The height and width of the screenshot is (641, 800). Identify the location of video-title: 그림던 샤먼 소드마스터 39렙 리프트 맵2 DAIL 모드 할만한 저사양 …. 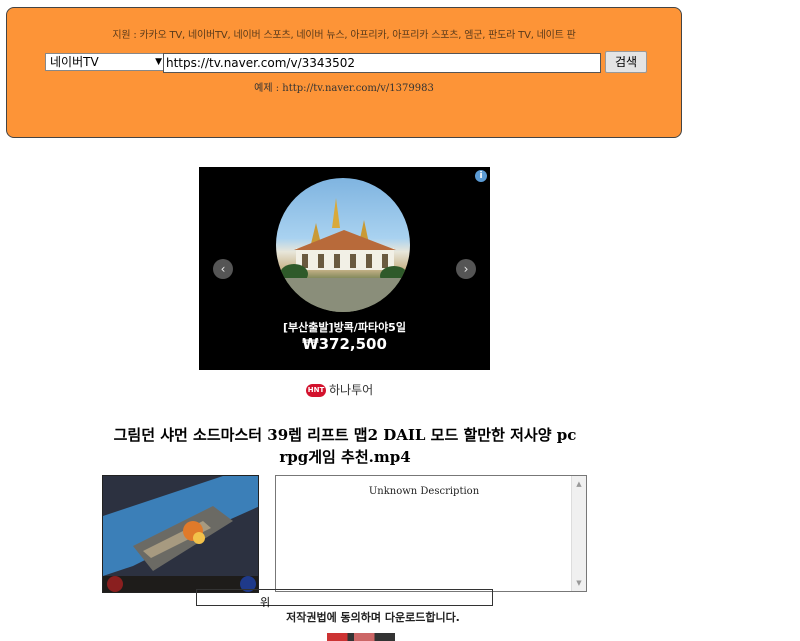
(345, 446).